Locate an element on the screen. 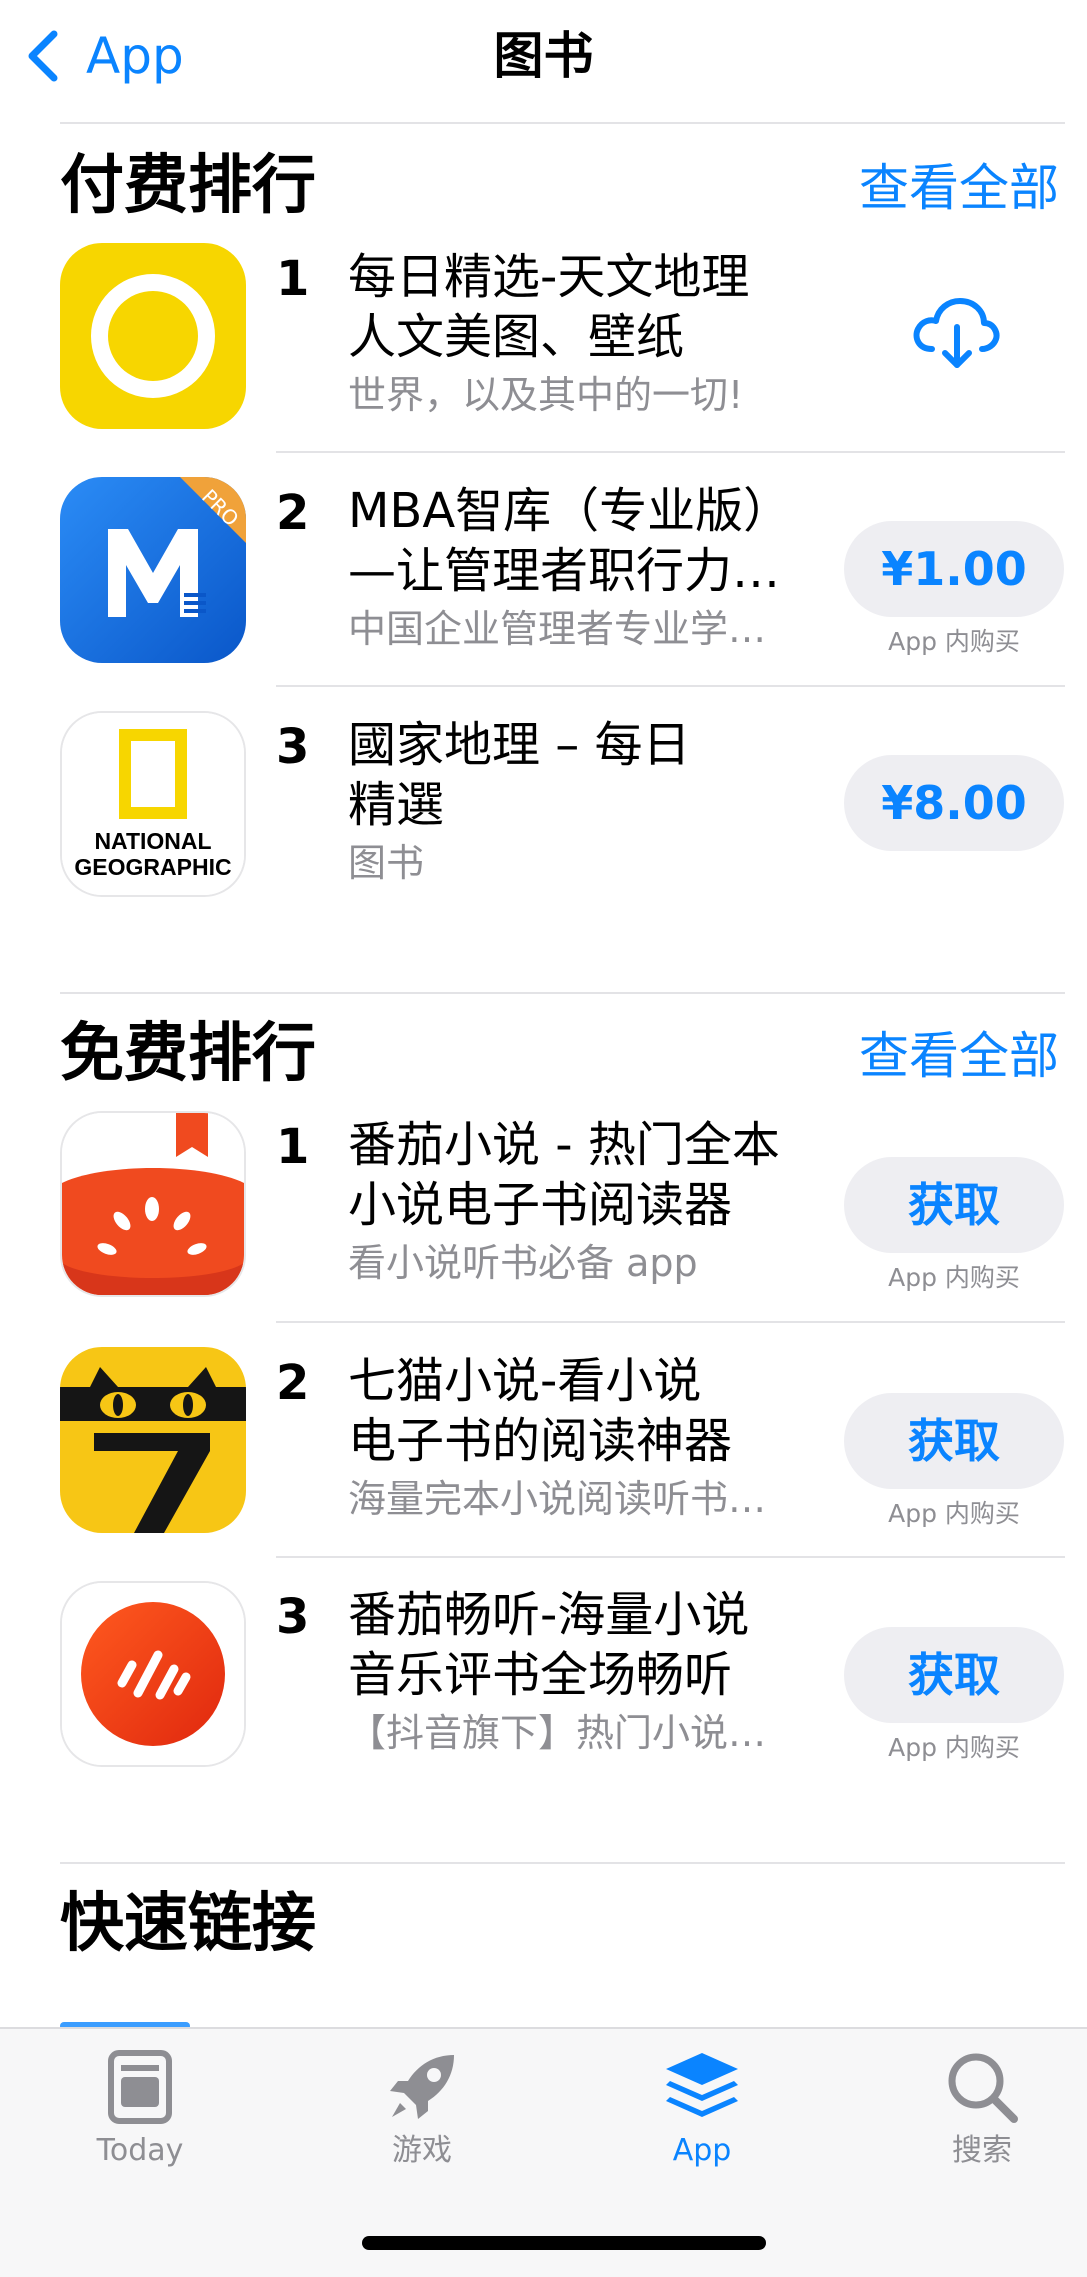 The image size is (1087, 2277). app-stack-icon is located at coordinates (702, 2085).